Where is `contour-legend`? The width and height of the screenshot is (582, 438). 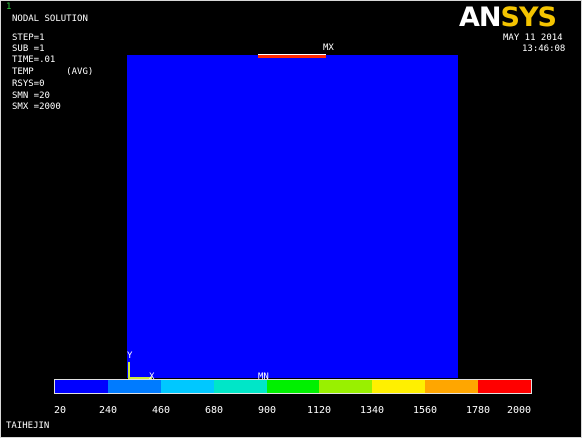
contour-legend is located at coordinates (293, 386).